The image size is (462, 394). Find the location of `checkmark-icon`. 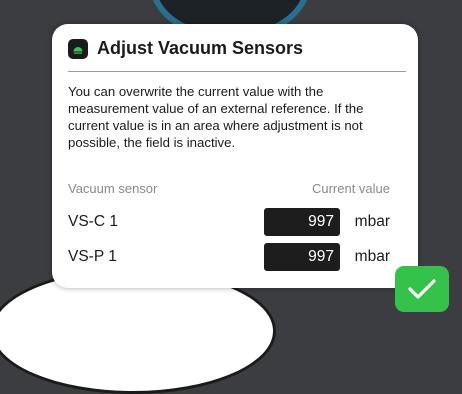

checkmark-icon is located at coordinates (422, 289).